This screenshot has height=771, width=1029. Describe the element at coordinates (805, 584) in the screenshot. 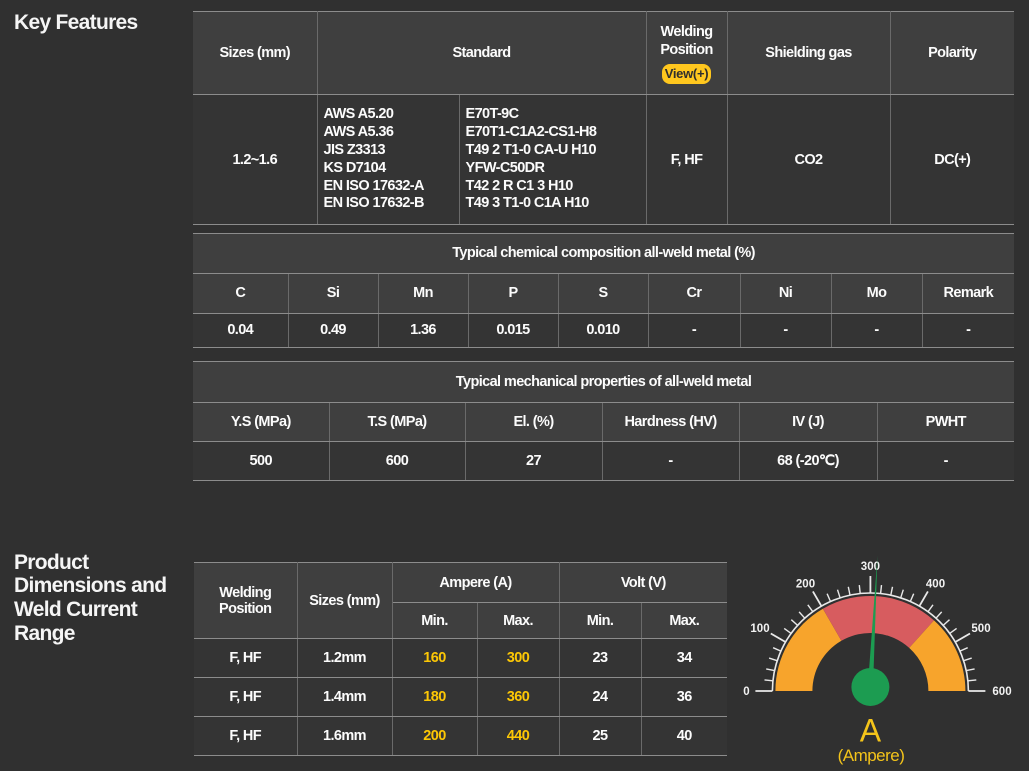

I see `svg-text: 200` at that location.